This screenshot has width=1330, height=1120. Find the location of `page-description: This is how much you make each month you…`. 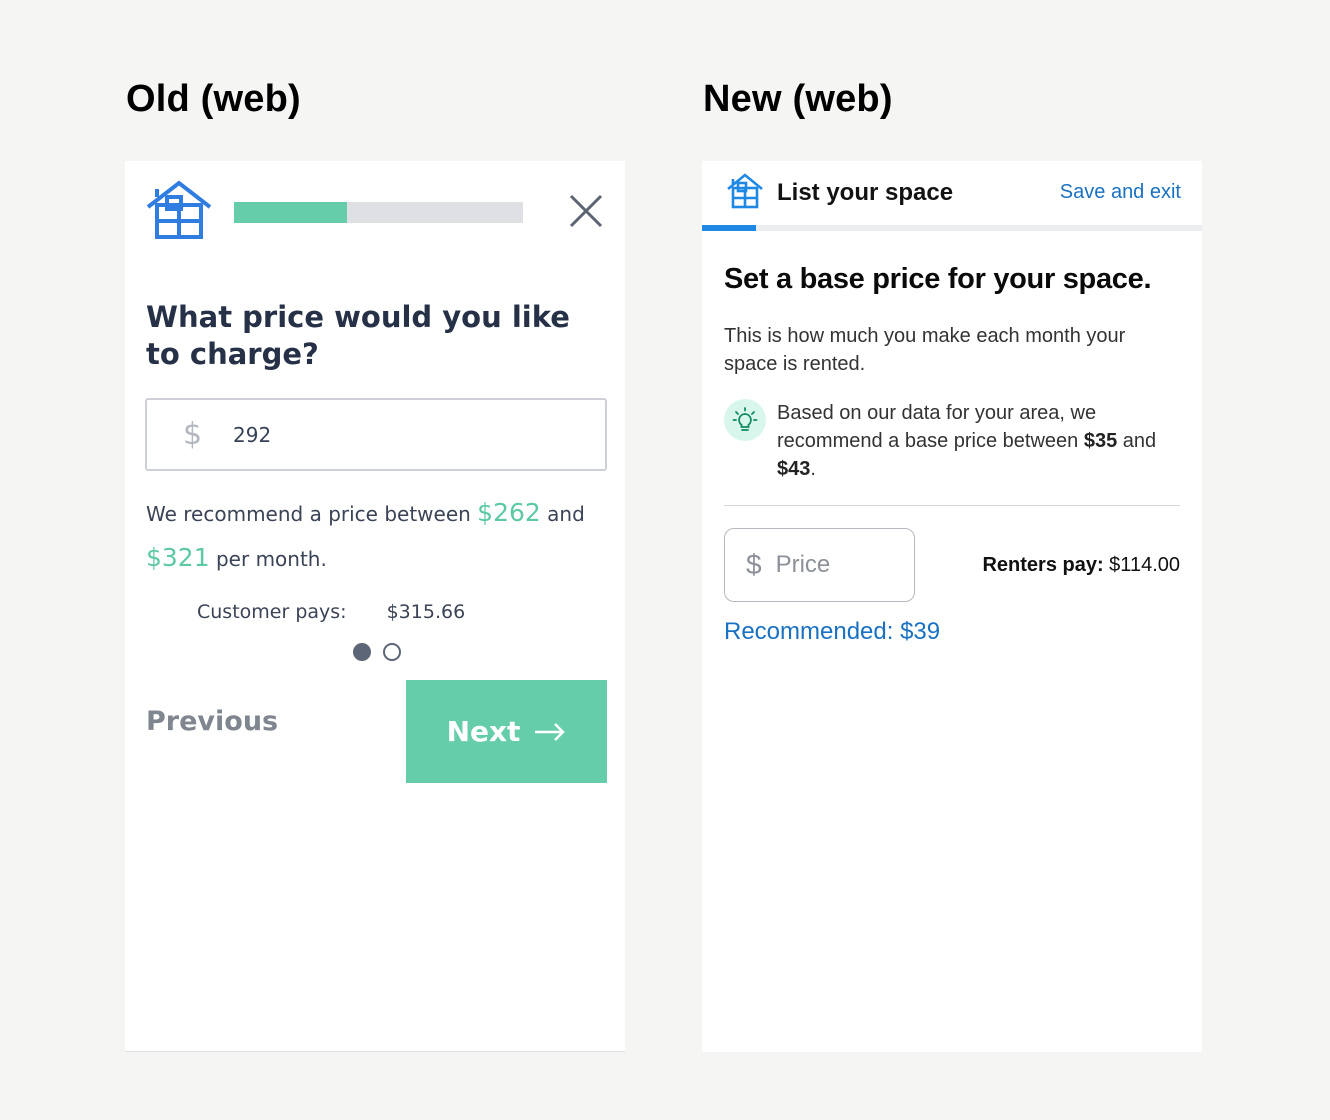

page-description: This is how much you make each month you… is located at coordinates (925, 350).